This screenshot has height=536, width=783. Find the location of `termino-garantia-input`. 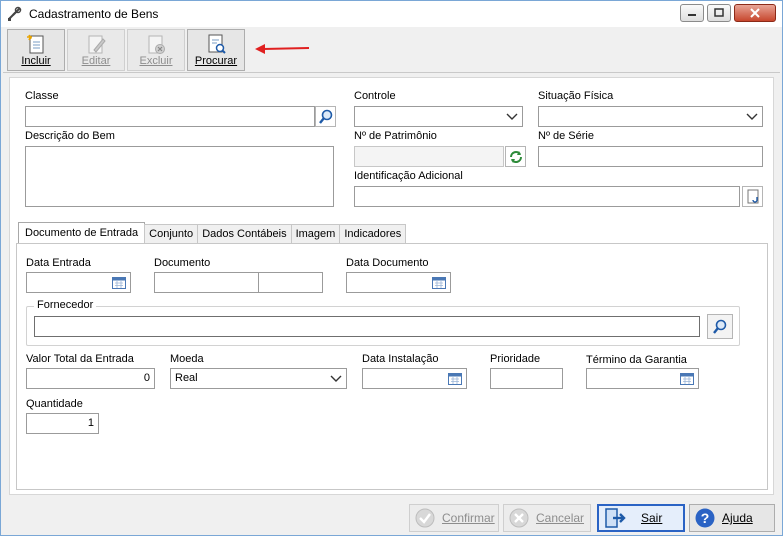

termino-garantia-input is located at coordinates (642, 378).